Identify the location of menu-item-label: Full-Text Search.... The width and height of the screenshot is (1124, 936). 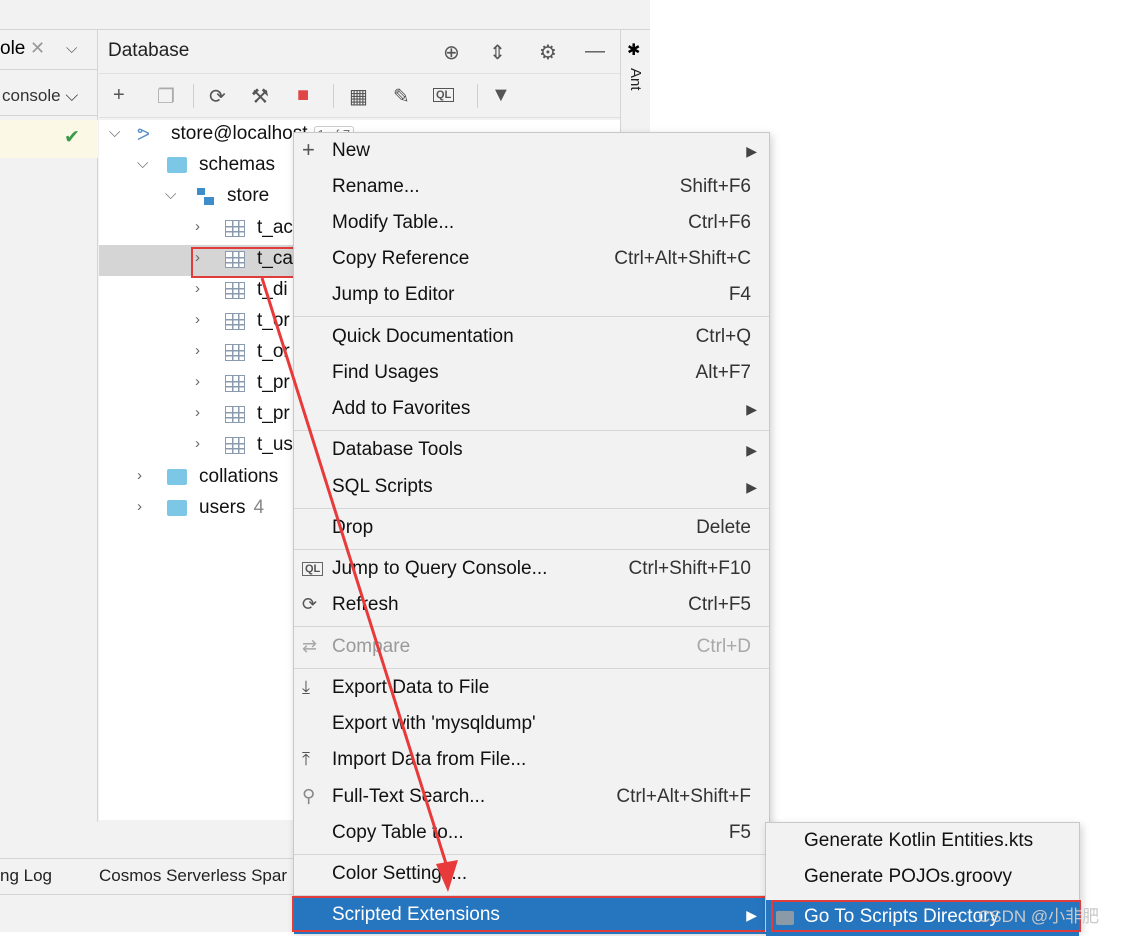
(409, 796).